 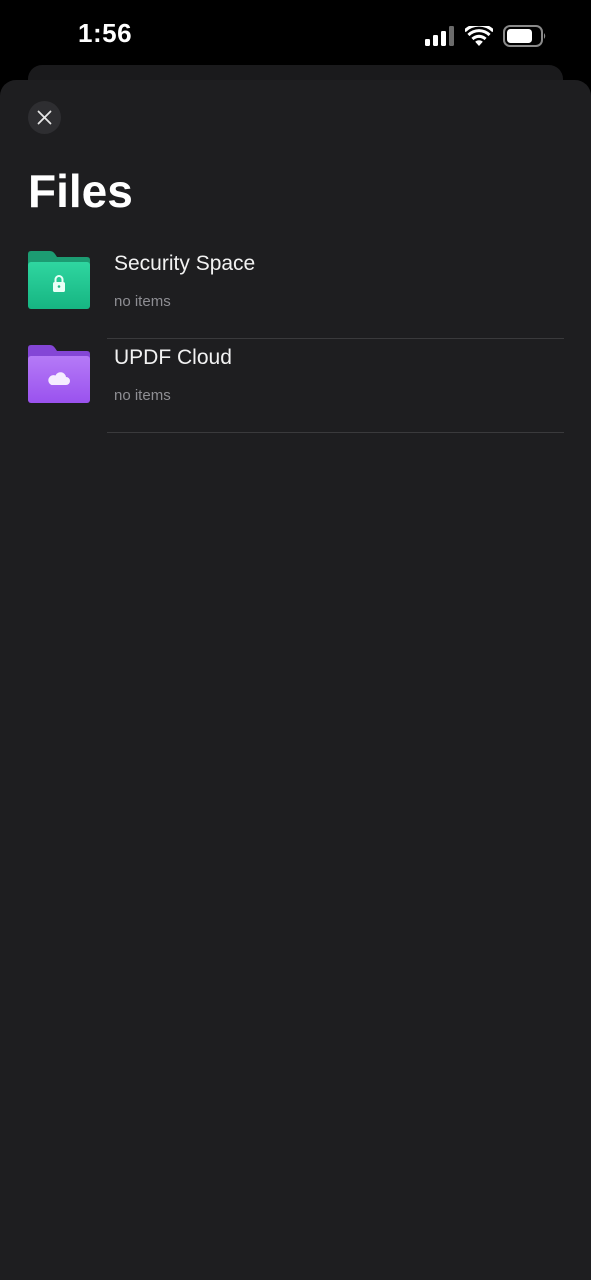 What do you see at coordinates (439, 36) in the screenshot?
I see `cellular-signal-icon` at bounding box center [439, 36].